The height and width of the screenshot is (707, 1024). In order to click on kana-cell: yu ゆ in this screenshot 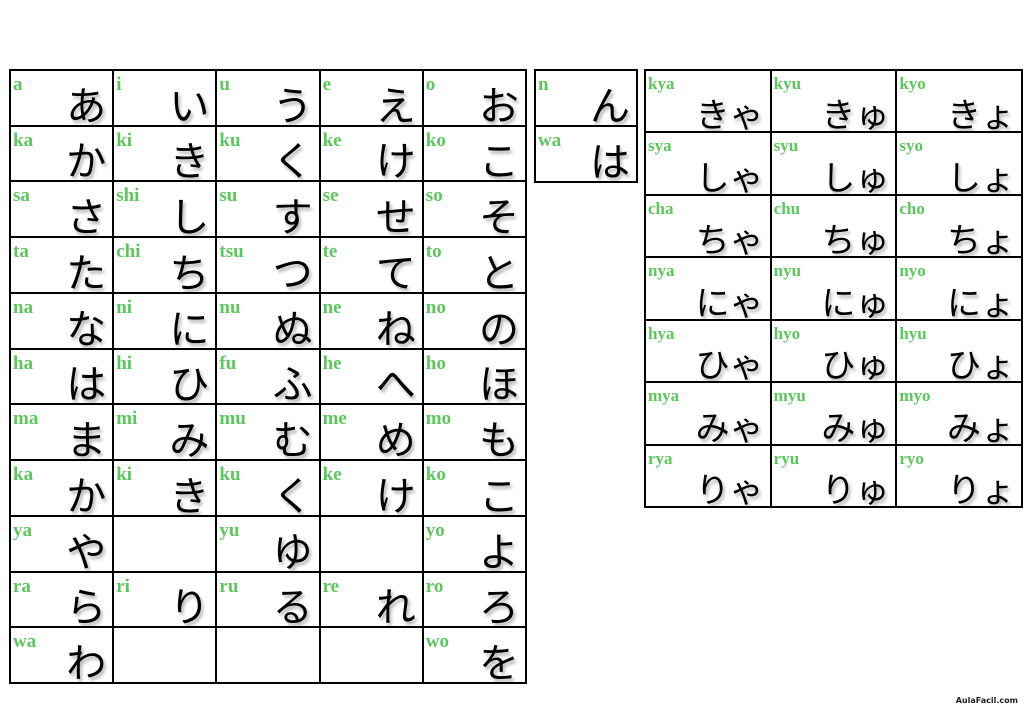, I will do `click(268, 543)`.